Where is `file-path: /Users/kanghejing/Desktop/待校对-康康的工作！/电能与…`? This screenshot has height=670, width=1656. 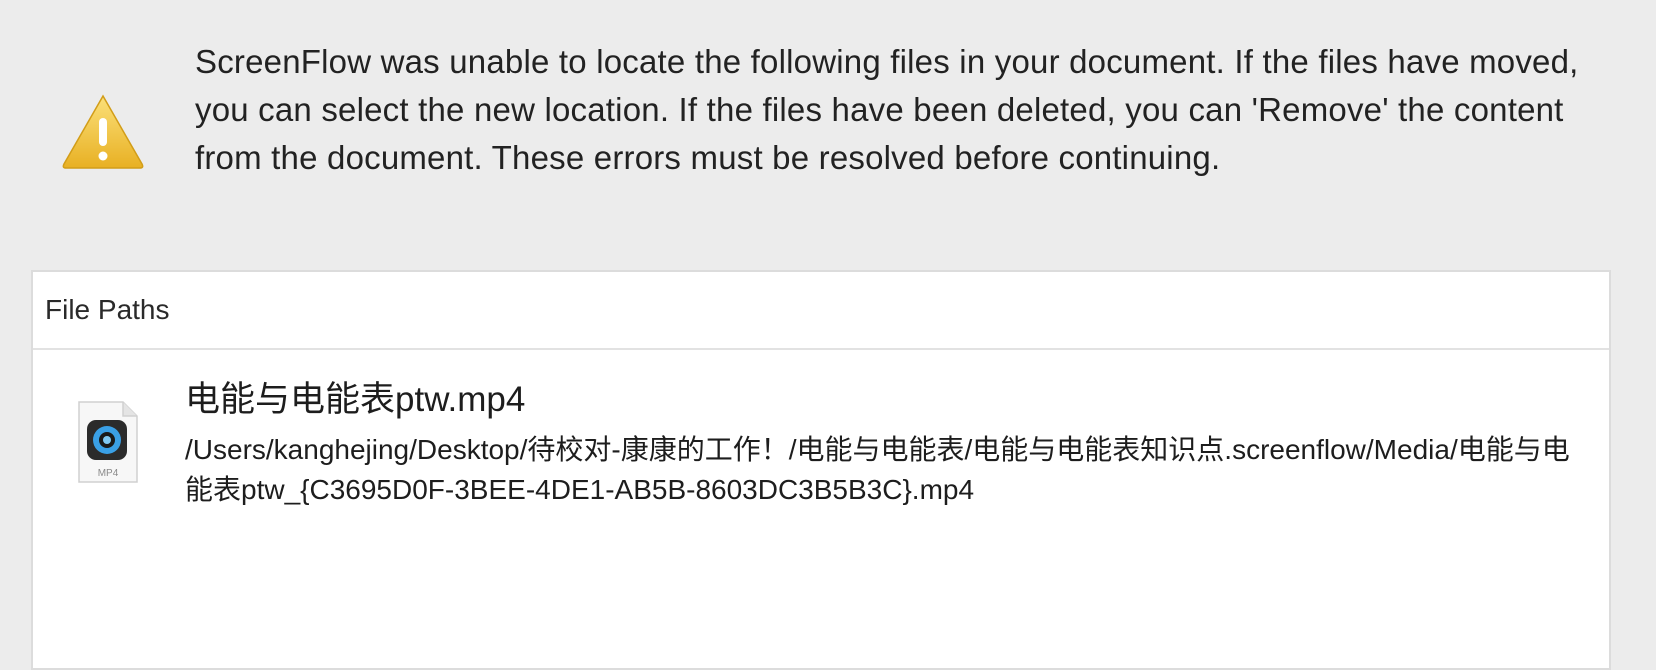 file-path: /Users/kanghejing/Desktop/待校对-康康的工作！/电能与… is located at coordinates (877, 469).